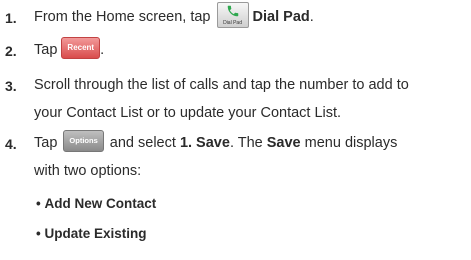  I want to click on dial-pad-icon: Dial Pad, so click(232, 15).